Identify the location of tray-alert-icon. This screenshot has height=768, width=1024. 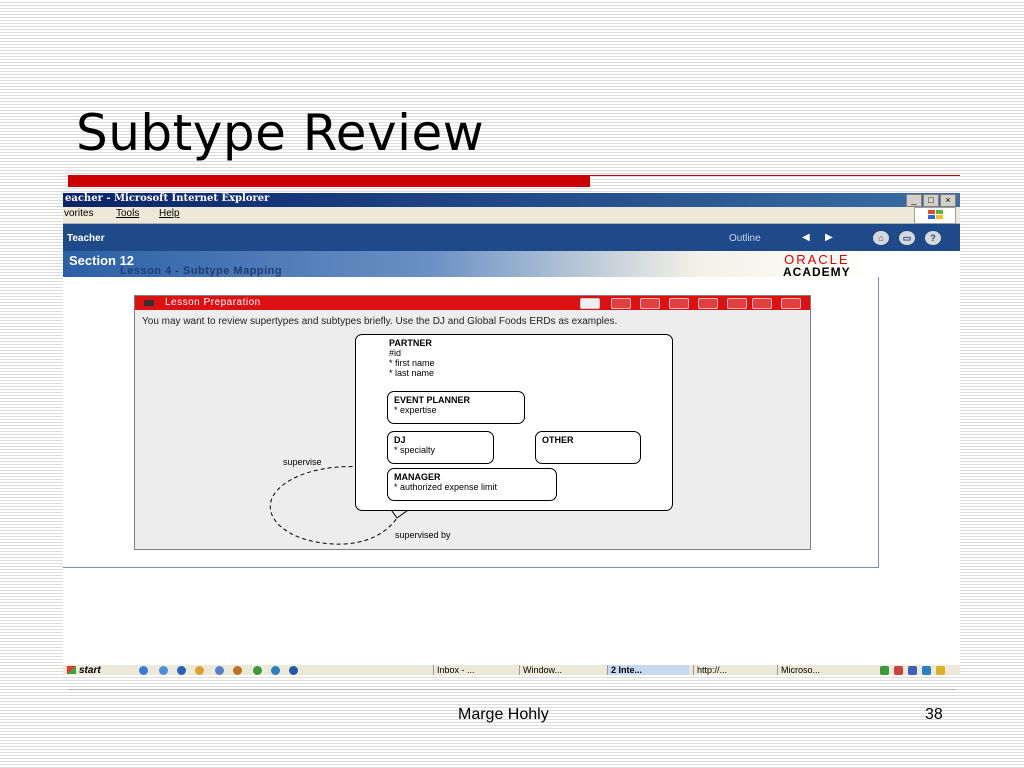
(898, 670).